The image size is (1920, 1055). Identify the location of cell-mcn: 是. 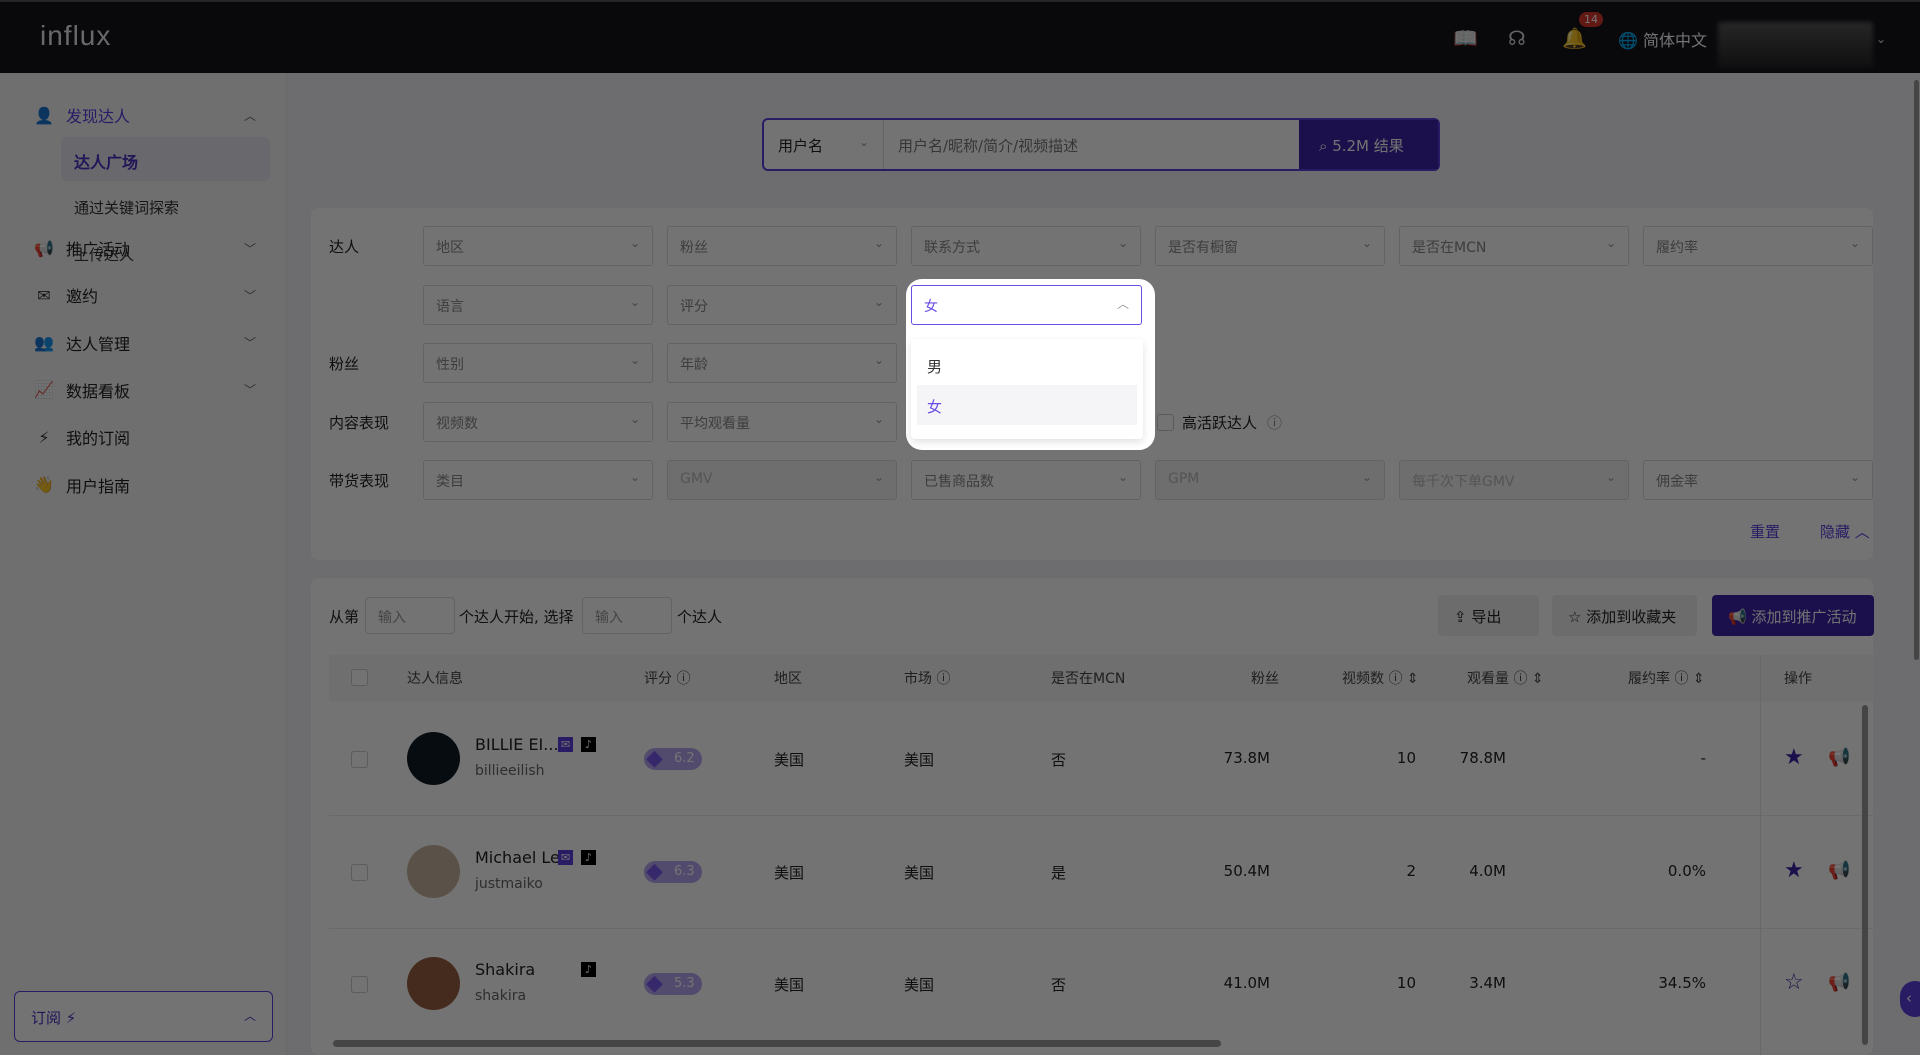
(1059, 872).